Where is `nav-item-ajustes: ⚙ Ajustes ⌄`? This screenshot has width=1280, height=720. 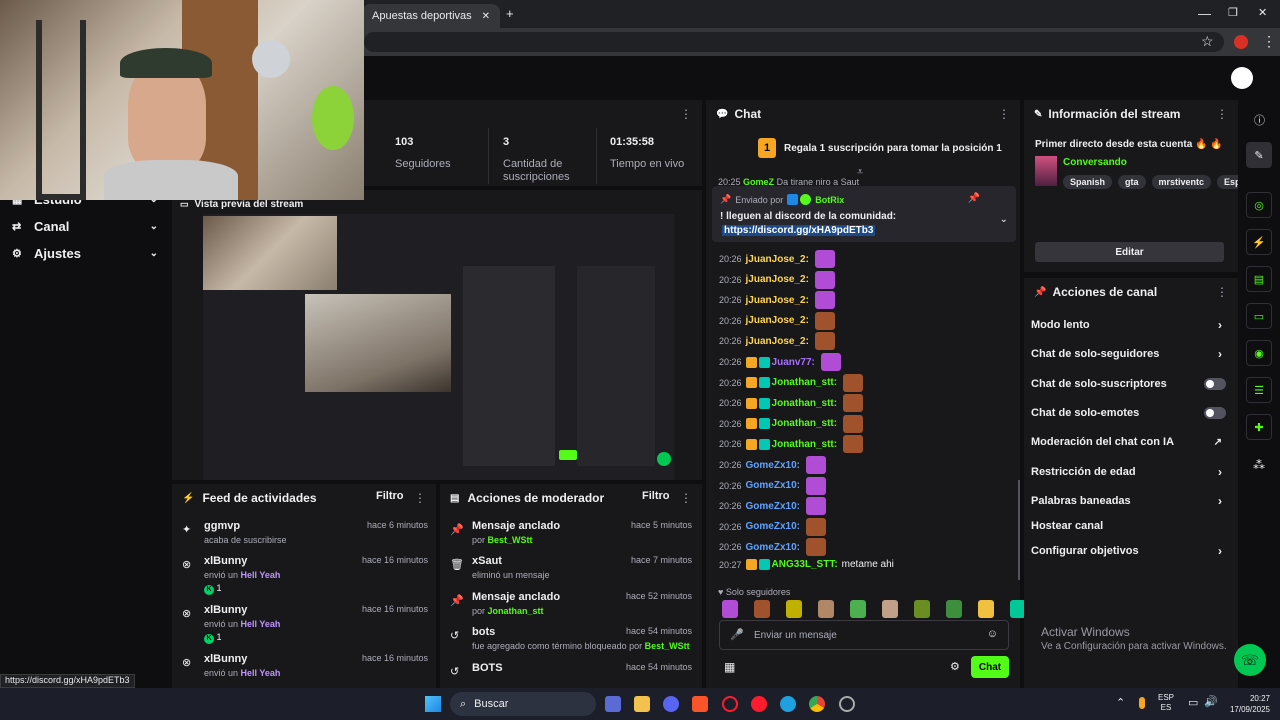
nav-item-ajustes: ⚙ Ajustes ⌄ is located at coordinates (87, 253).